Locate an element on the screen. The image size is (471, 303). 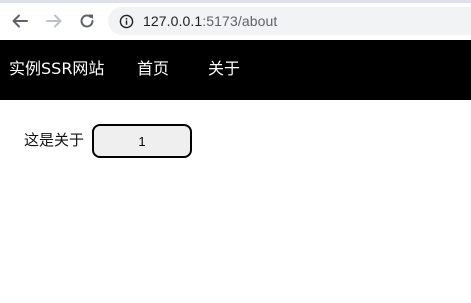
browser-toolbar: 127.0.0.1:5173/about is located at coordinates (235, 20).